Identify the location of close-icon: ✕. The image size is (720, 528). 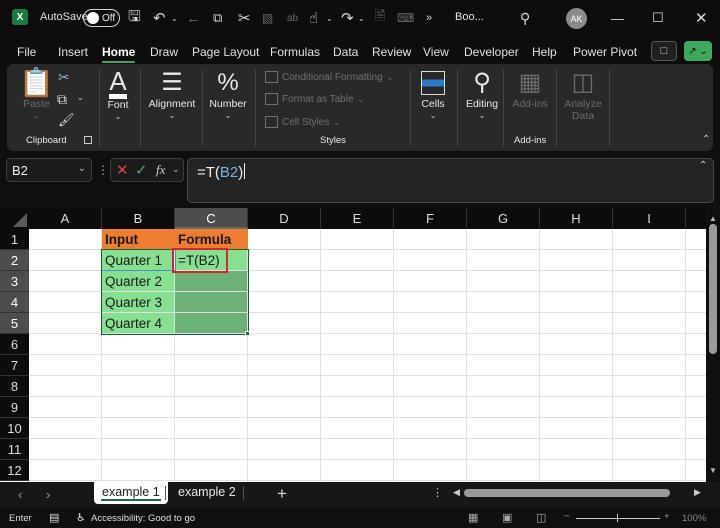
(701, 18).